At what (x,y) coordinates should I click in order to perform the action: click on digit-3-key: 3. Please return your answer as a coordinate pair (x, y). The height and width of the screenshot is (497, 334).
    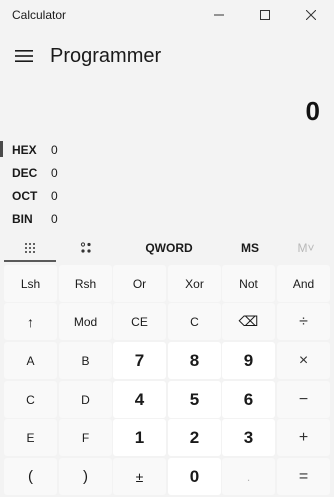
    Looking at the image, I should click on (248, 437).